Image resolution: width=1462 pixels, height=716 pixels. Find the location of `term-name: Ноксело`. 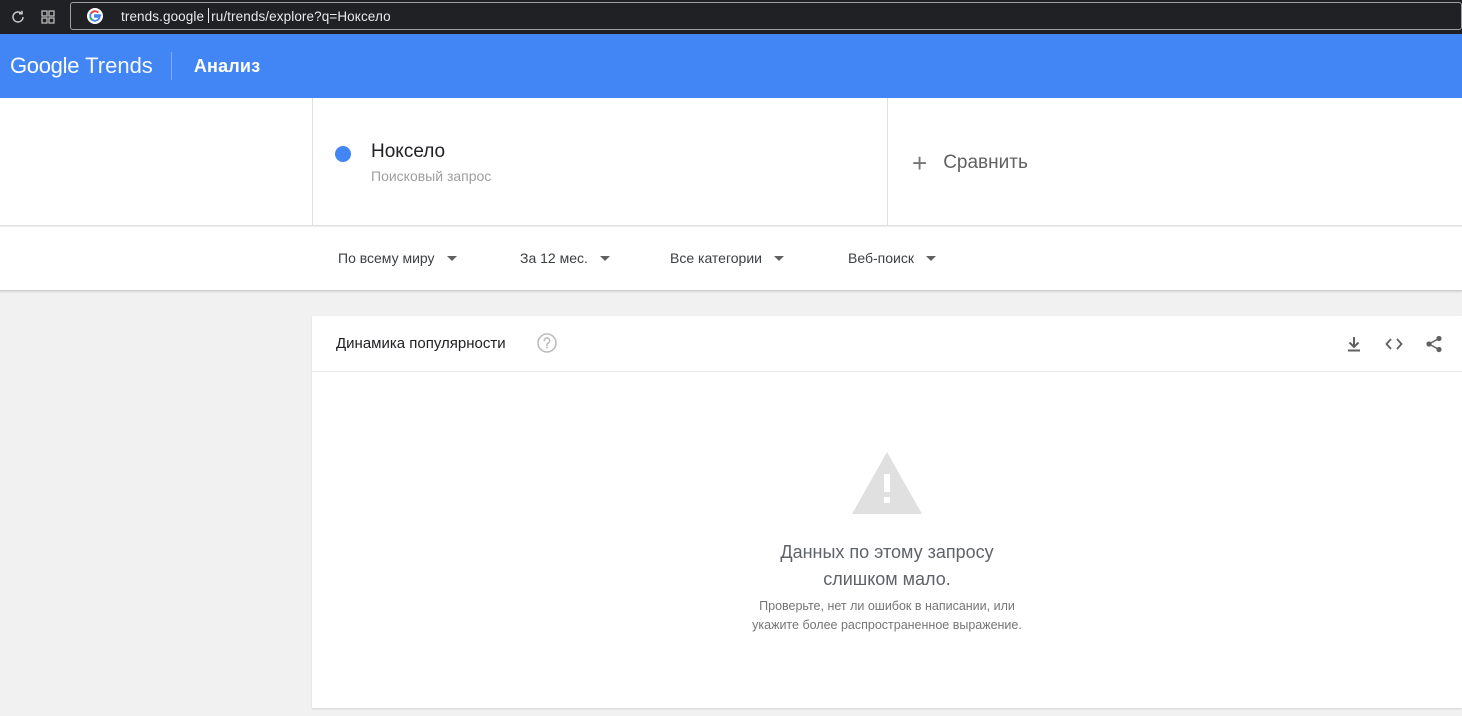

term-name: Ноксело is located at coordinates (408, 151).